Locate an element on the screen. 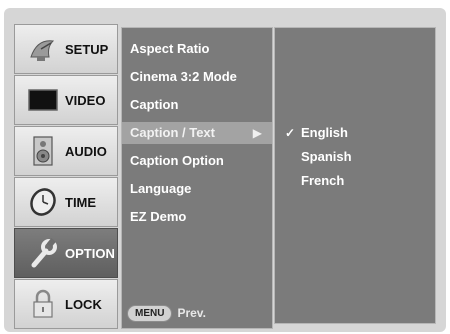  checkmark-icon: ✓ is located at coordinates (290, 133).